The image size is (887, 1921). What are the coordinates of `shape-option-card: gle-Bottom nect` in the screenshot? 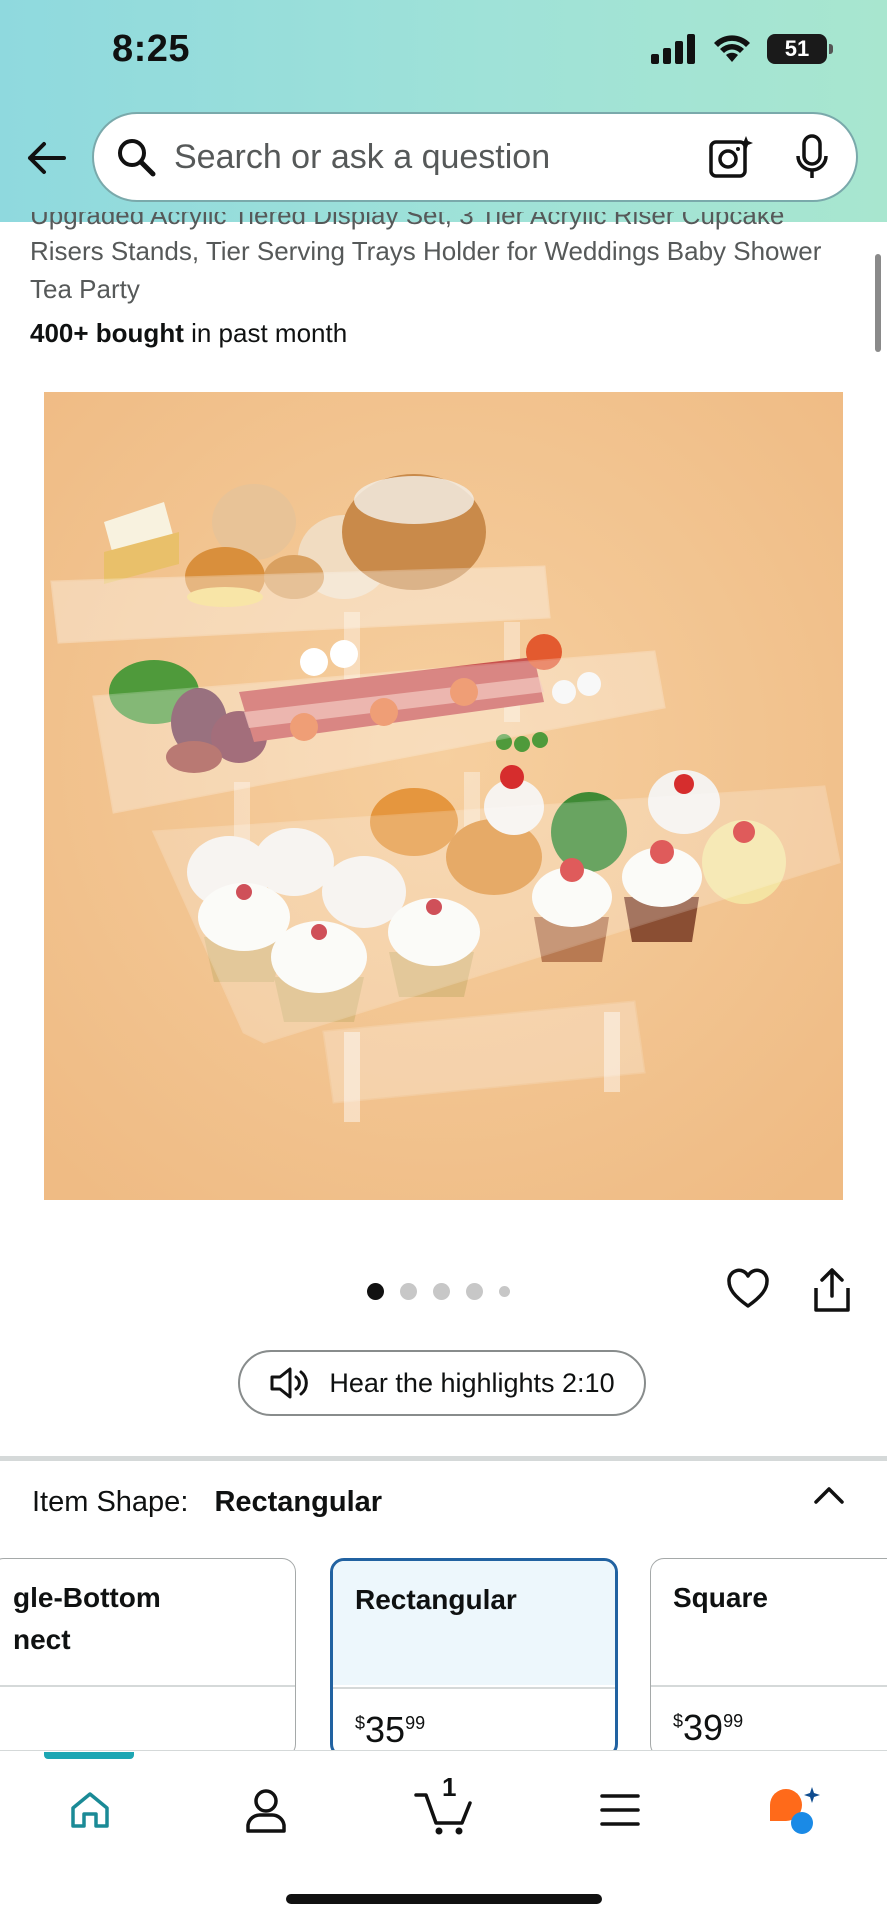 It's located at (148, 1658).